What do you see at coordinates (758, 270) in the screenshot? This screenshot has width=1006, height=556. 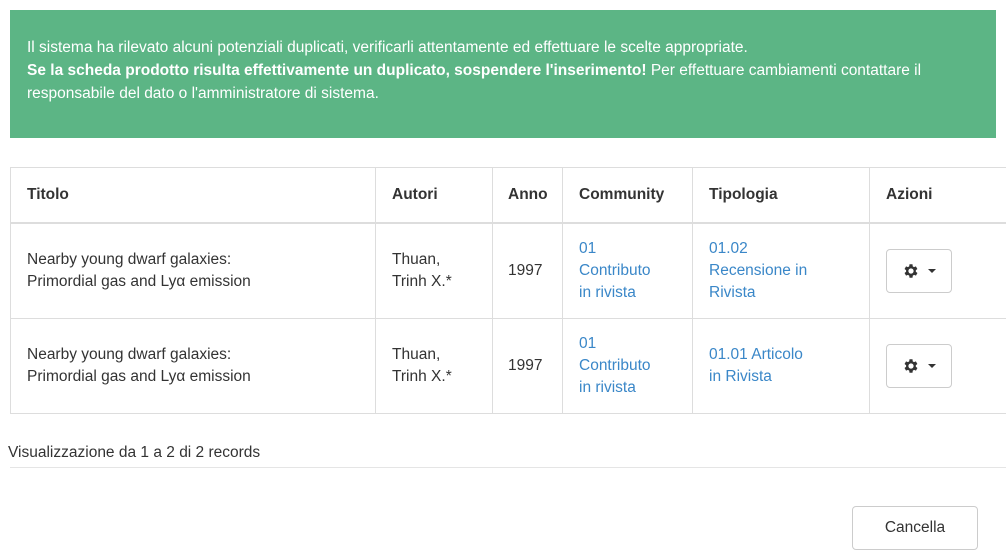 I see `tipologia-line: Recensione in` at bounding box center [758, 270].